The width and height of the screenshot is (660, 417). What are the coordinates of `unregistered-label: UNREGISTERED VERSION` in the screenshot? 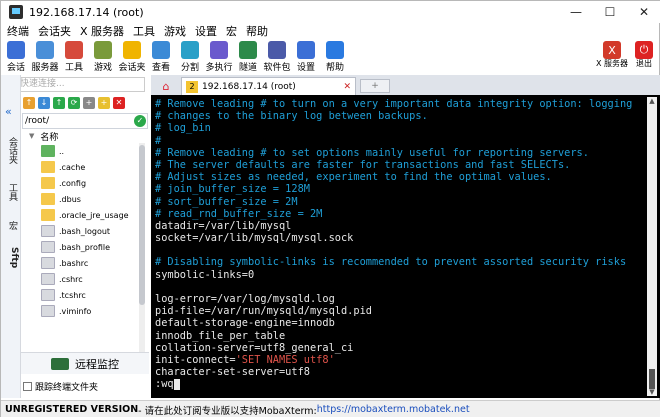 It's located at (72, 409).